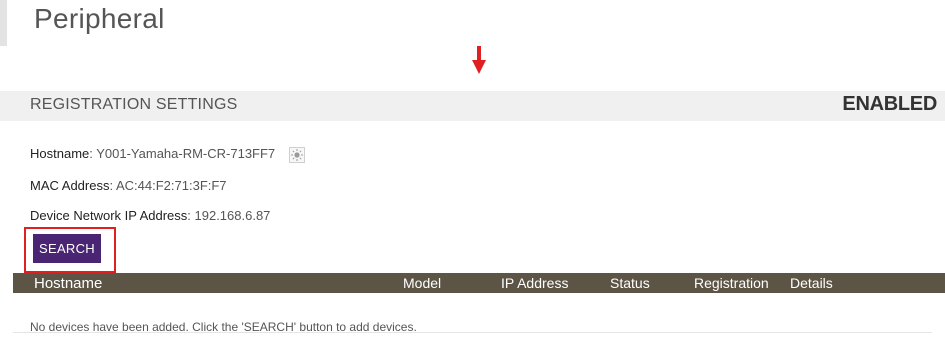  I want to click on status-badge: ENABLED, so click(889, 104).